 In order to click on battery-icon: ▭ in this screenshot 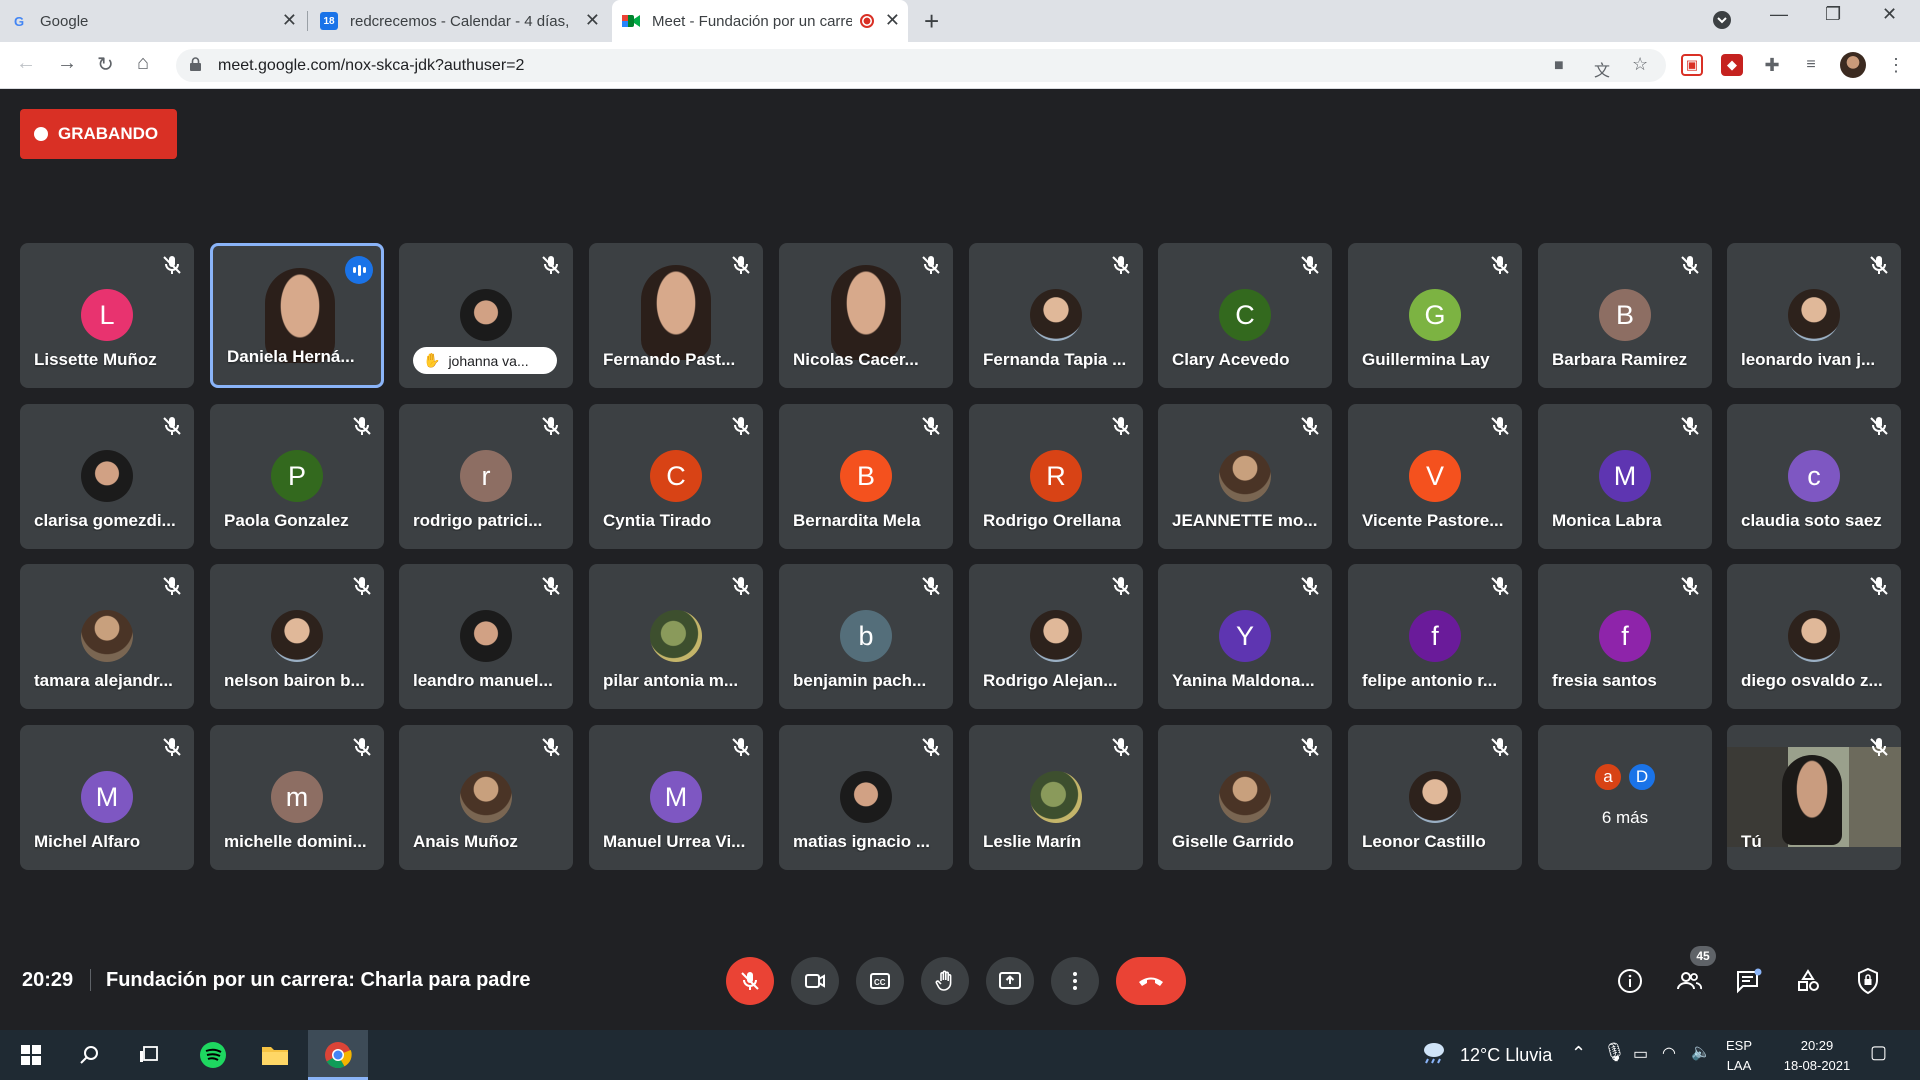, I will do `click(1640, 1054)`.